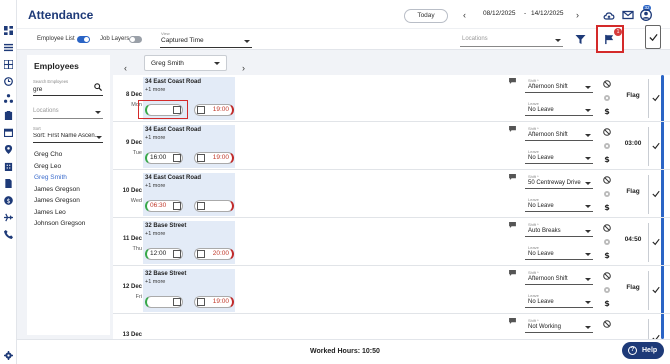  What do you see at coordinates (189, 242) in the screenshot?
I see `shift-card: 32 Base Street +1 more 12:00 20:00` at bounding box center [189, 242].